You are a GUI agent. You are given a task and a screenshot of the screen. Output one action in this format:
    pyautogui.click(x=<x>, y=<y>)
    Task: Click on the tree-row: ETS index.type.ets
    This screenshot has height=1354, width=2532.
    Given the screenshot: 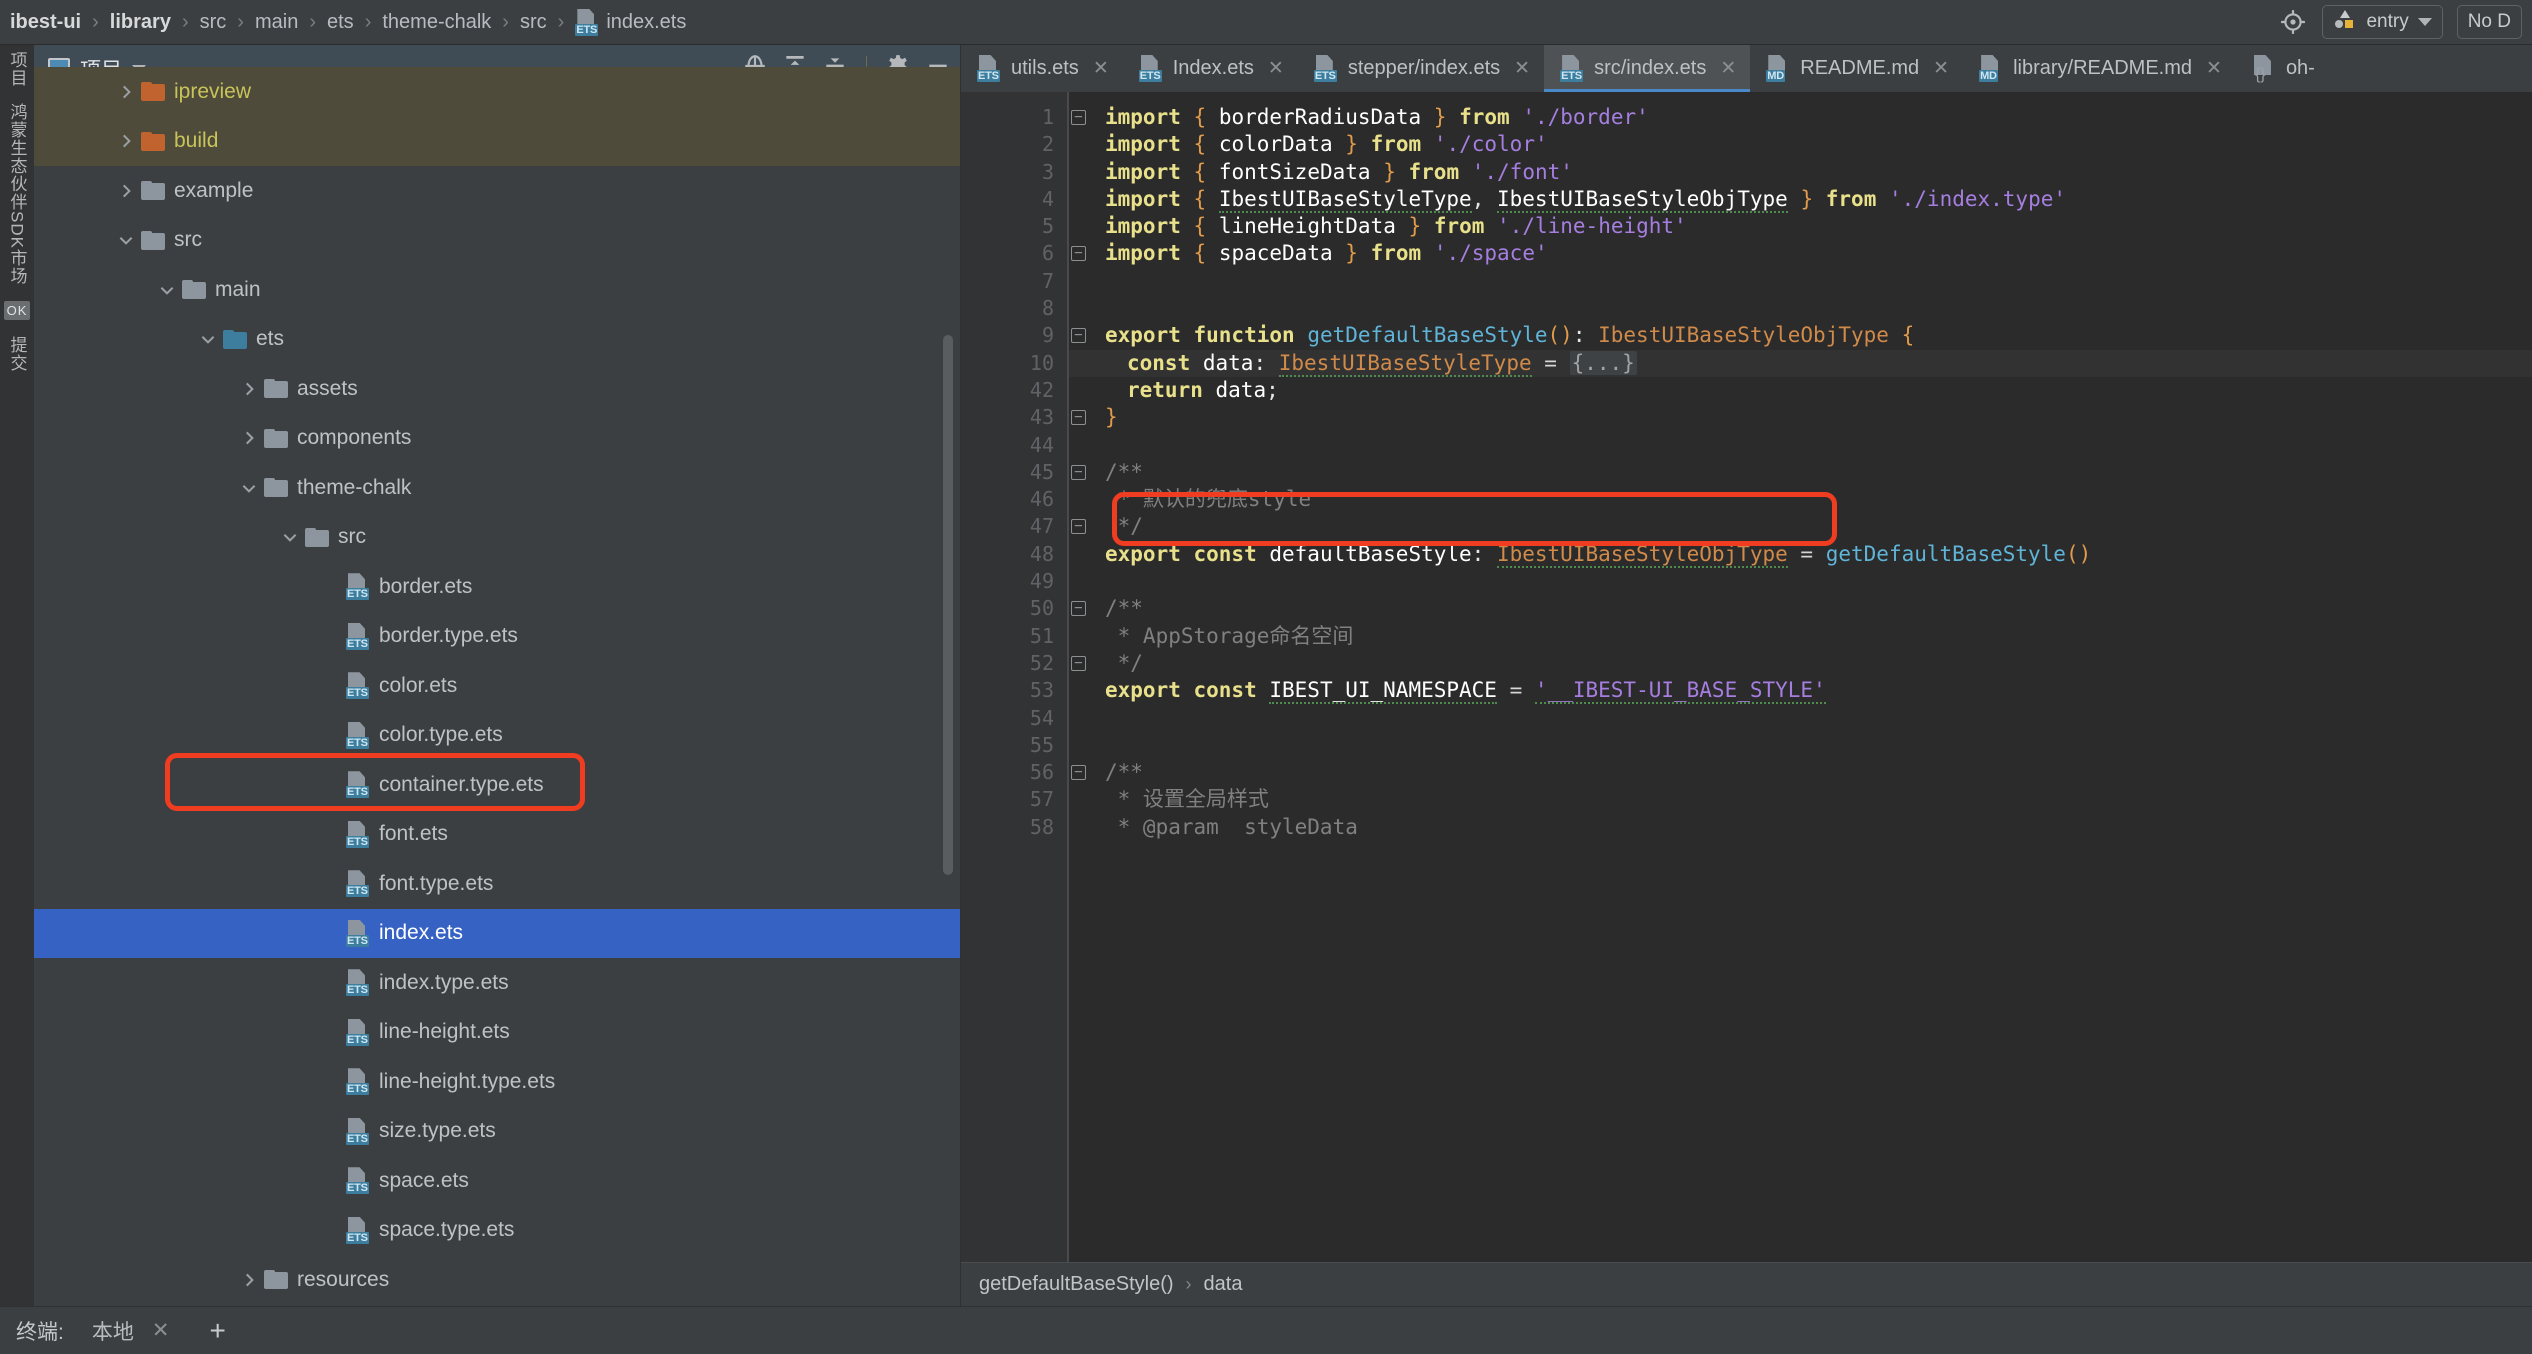 What is the action you would take?
    pyautogui.click(x=497, y=983)
    